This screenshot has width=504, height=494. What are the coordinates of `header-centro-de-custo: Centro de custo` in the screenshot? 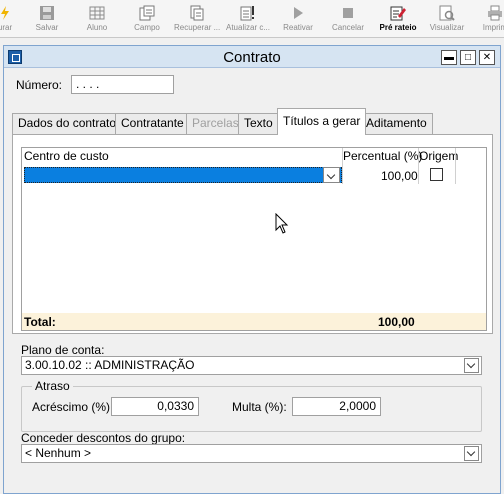 It's located at (66, 156).